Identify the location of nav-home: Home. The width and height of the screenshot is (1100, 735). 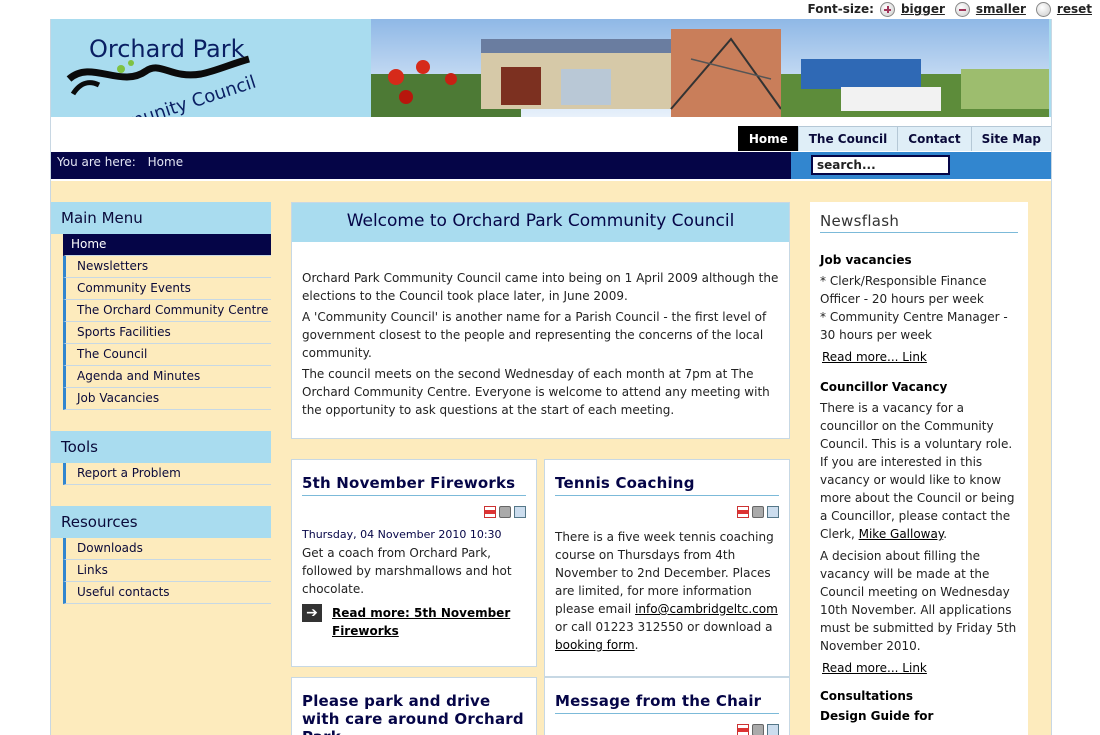
(767, 138).